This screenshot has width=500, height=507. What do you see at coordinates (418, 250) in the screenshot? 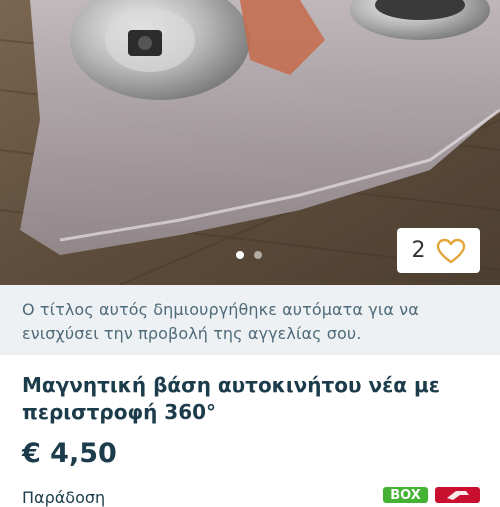
I see `favorite-count: 2` at bounding box center [418, 250].